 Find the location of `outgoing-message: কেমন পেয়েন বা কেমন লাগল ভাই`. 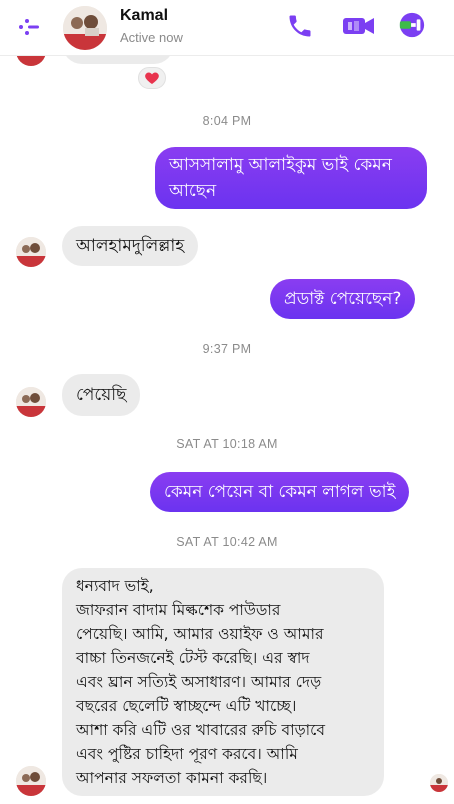

outgoing-message: কেমন পেয়েন বা কেমন লাগল ভাই is located at coordinates (280, 492).